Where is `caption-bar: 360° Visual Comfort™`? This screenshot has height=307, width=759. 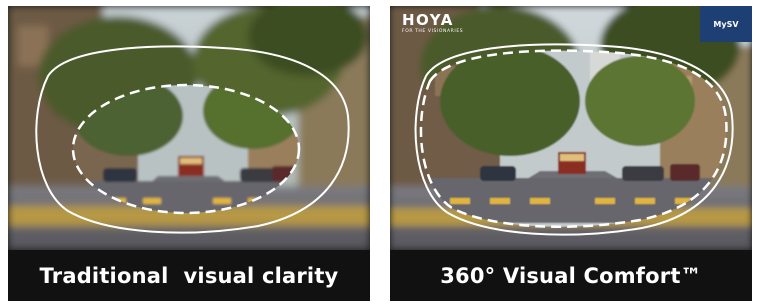 caption-bar: 360° Visual Comfort™ is located at coordinates (571, 275).